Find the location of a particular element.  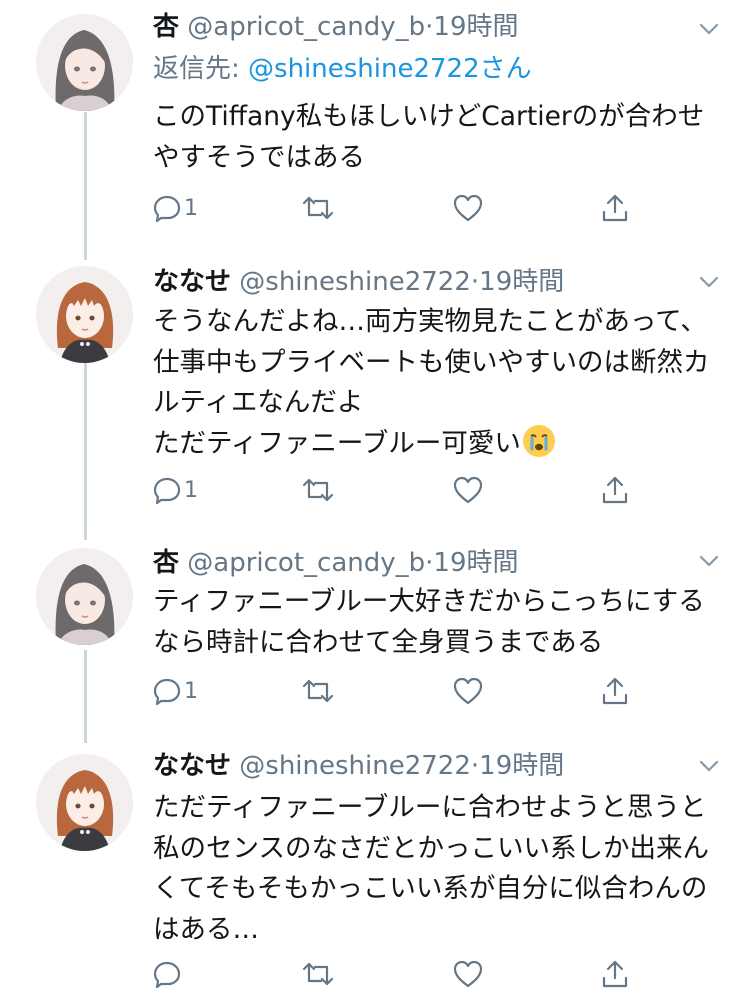

reply-prefix: 返信先: is located at coordinates (201, 69).